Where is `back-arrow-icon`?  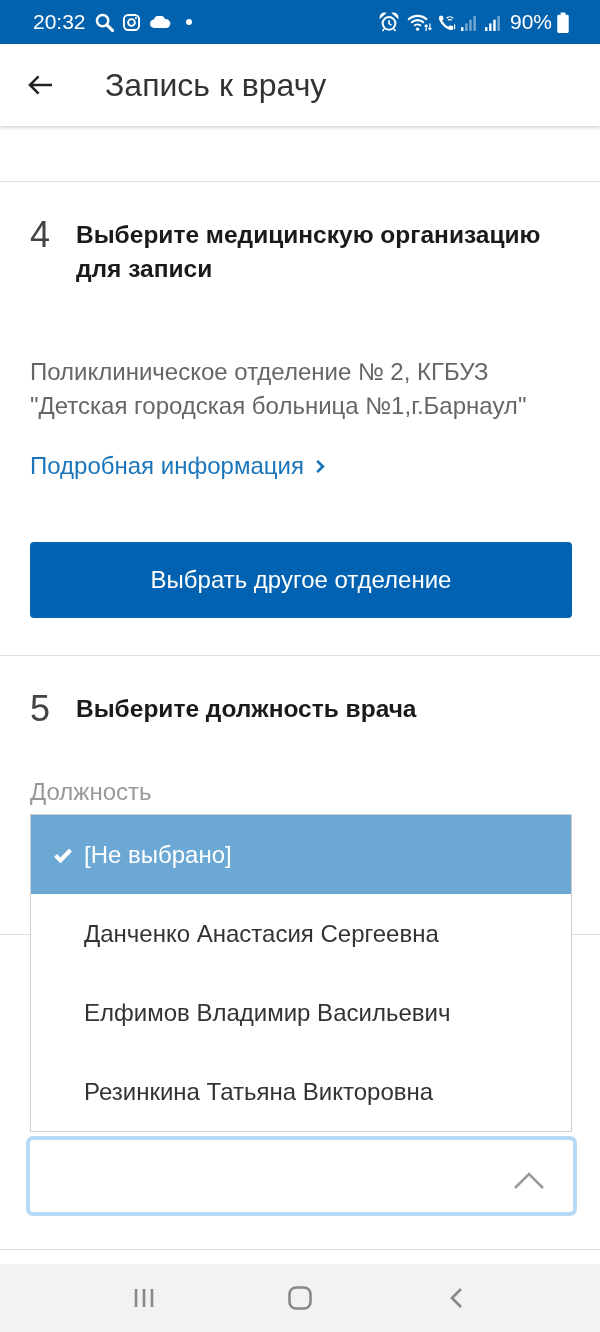
back-arrow-icon is located at coordinates (40, 85).